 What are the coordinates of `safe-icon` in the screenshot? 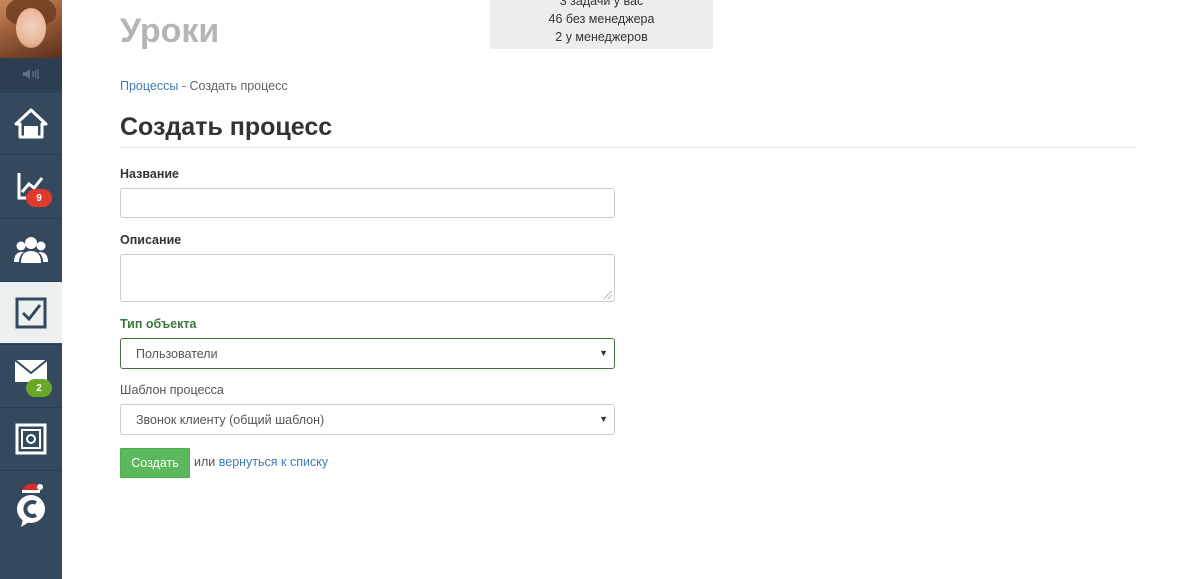 It's located at (31, 438).